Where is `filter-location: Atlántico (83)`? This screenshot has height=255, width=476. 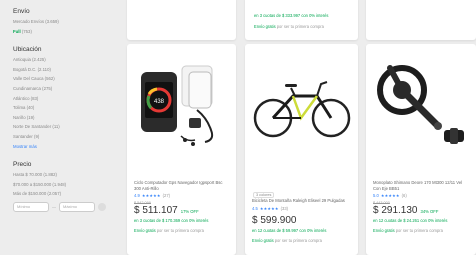 filter-location: Atlántico (83) is located at coordinates (68, 99).